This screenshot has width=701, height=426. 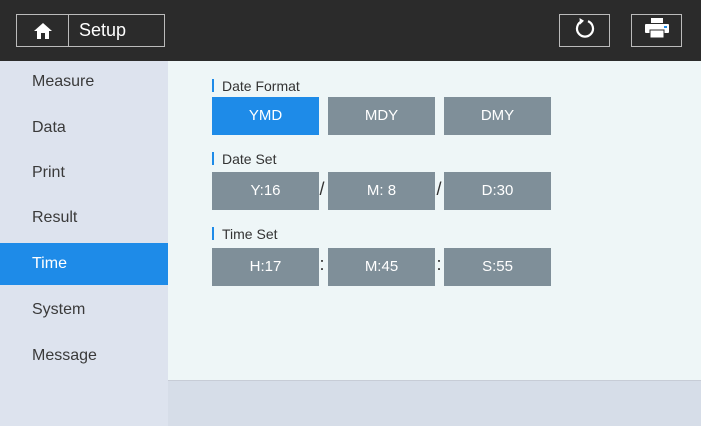 I want to click on bottom-bar, so click(x=434, y=403).